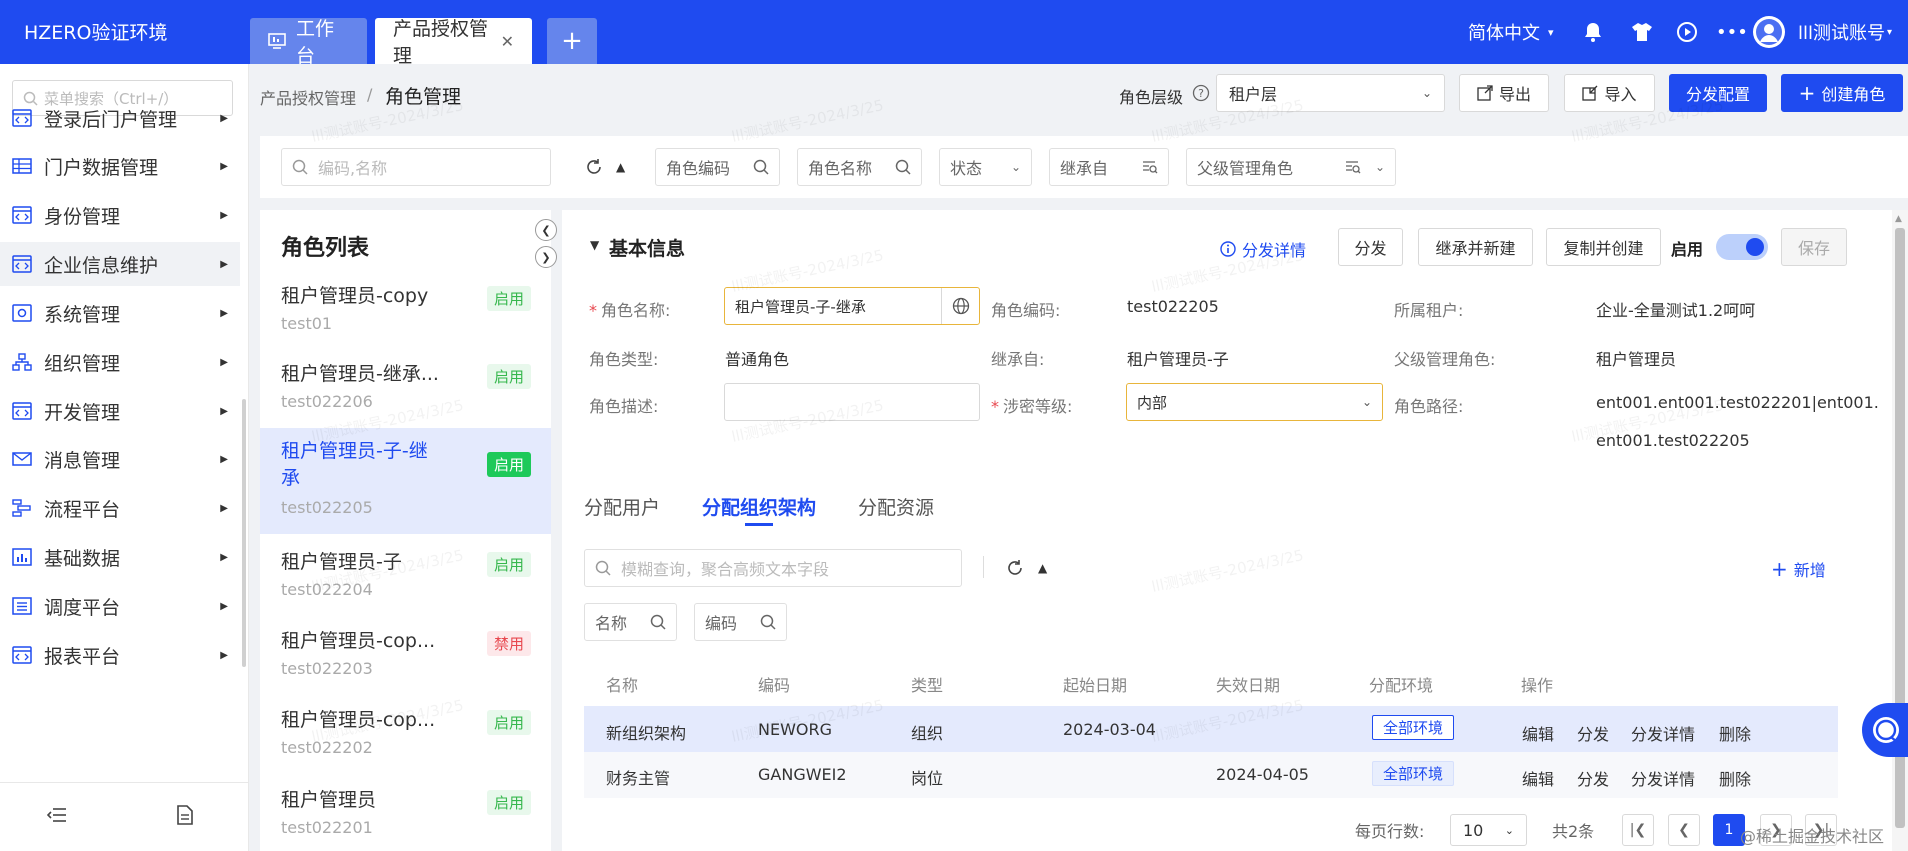  I want to click on copy-create-button: 复制并创建, so click(1603, 247).